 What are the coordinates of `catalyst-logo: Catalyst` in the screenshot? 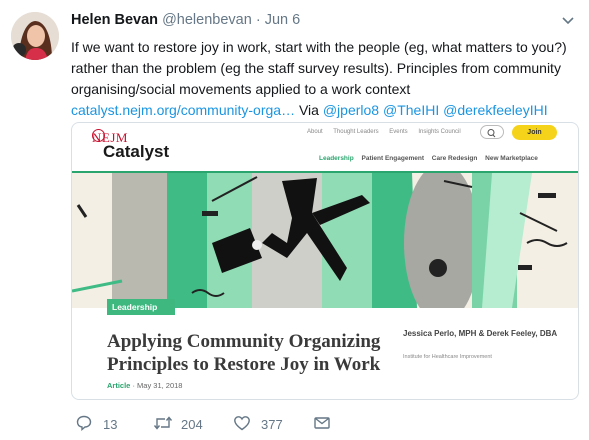 It's located at (136, 151).